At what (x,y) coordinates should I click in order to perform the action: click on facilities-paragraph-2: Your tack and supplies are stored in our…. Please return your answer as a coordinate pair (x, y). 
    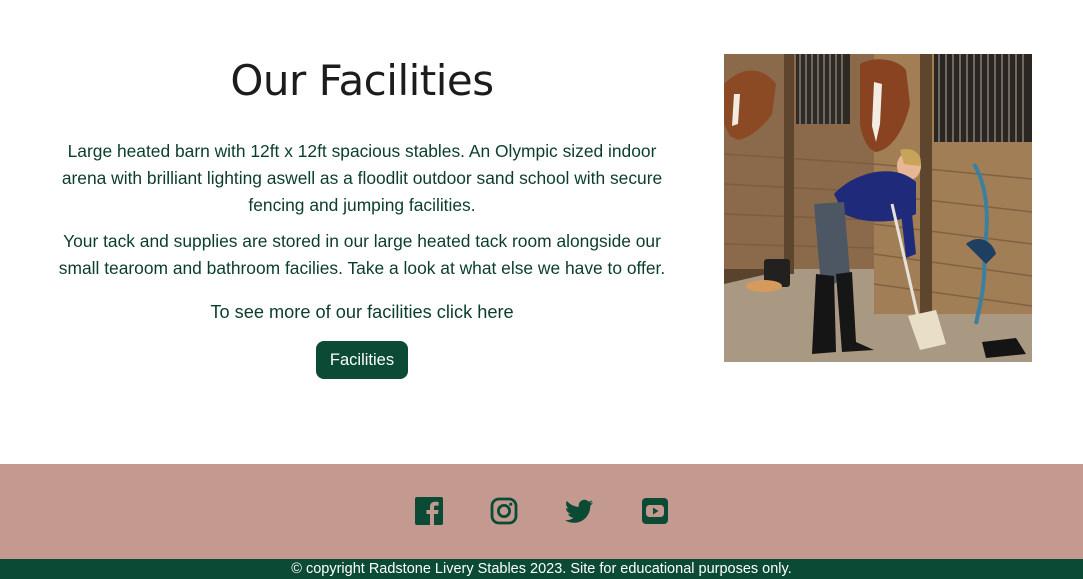
    Looking at the image, I should click on (362, 254).